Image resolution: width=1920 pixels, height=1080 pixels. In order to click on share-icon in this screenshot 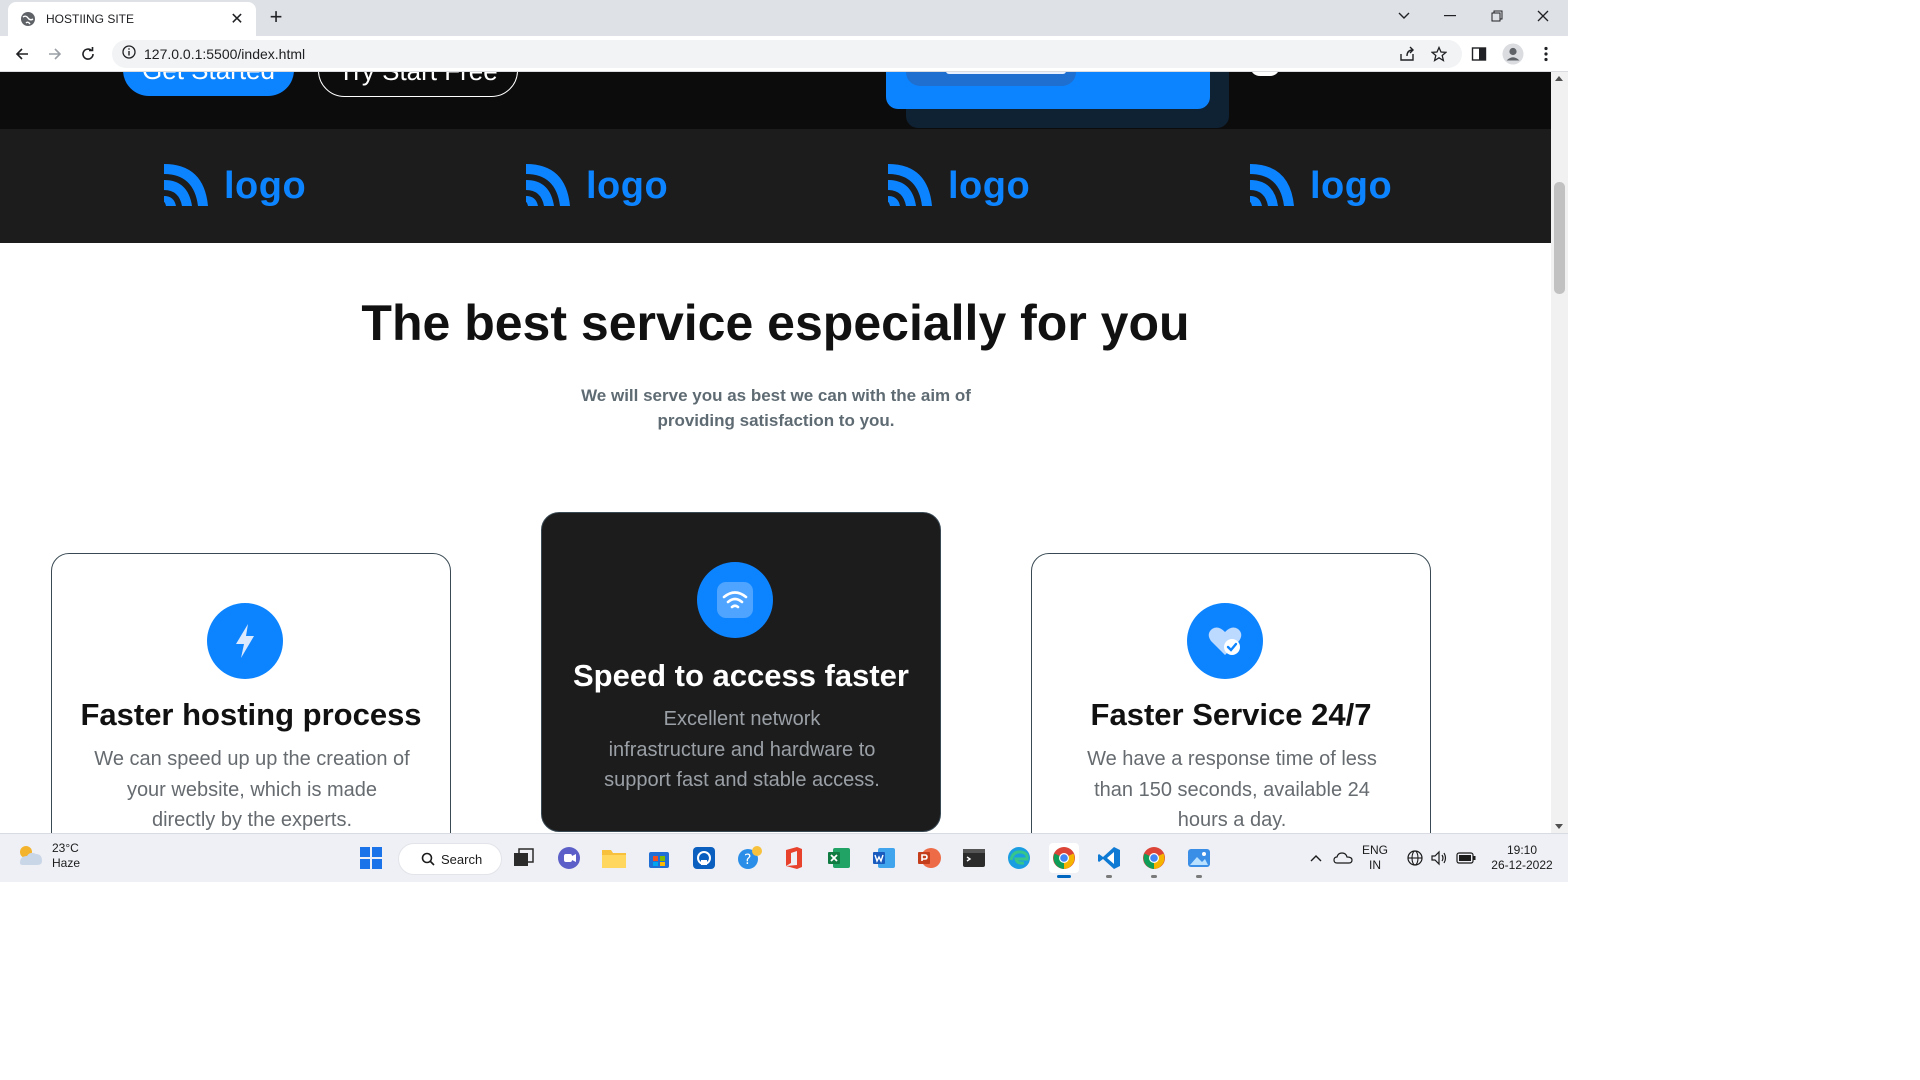, I will do `click(1407, 54)`.